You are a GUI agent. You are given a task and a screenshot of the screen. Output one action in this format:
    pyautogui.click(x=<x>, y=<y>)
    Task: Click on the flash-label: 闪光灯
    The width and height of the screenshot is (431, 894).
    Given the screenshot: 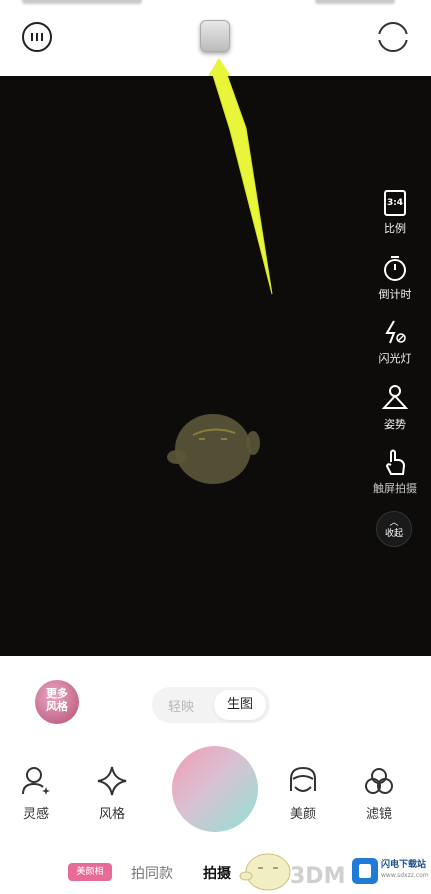 What is the action you would take?
    pyautogui.click(x=395, y=358)
    